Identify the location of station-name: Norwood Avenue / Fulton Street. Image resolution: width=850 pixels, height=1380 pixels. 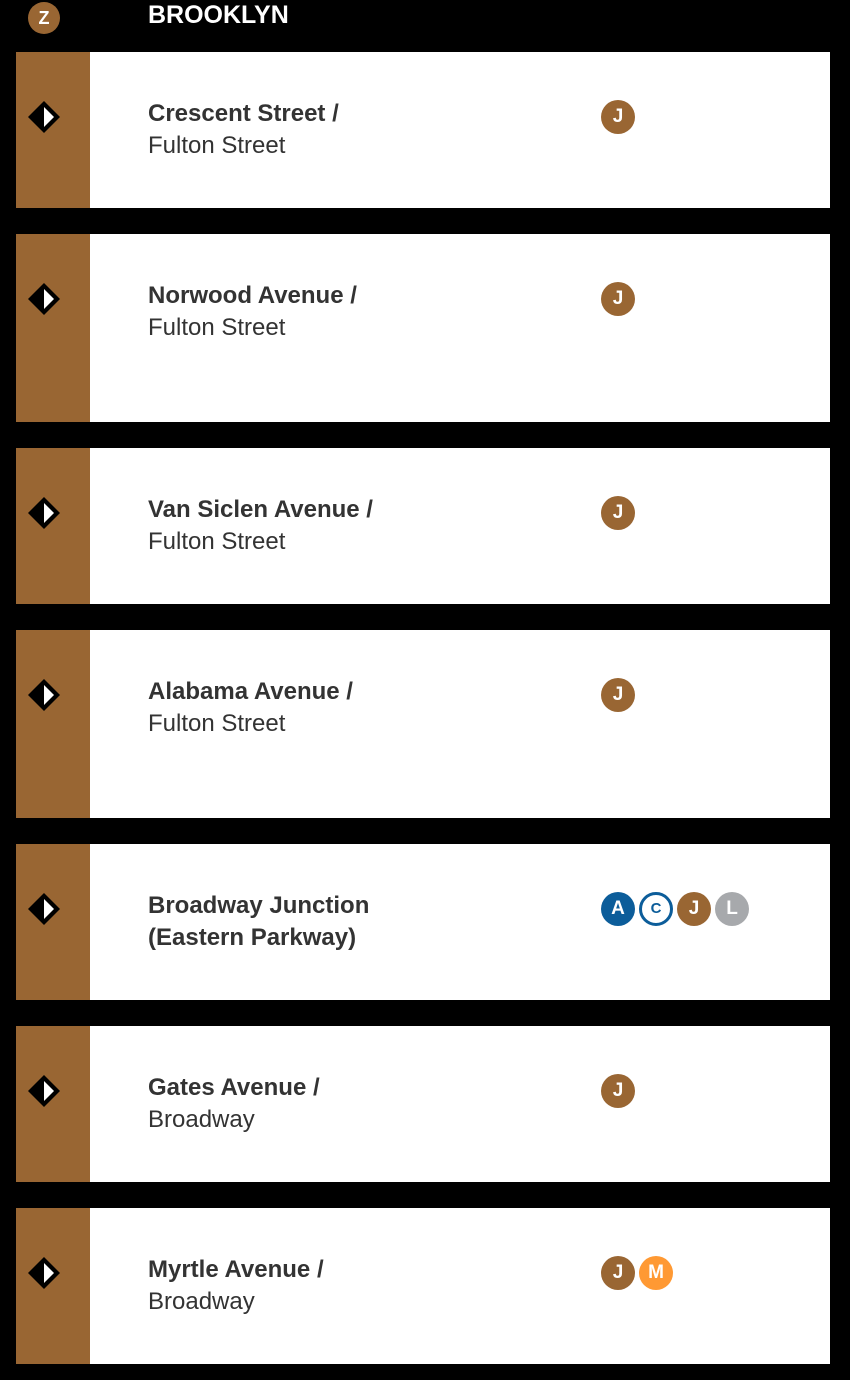
(363, 312).